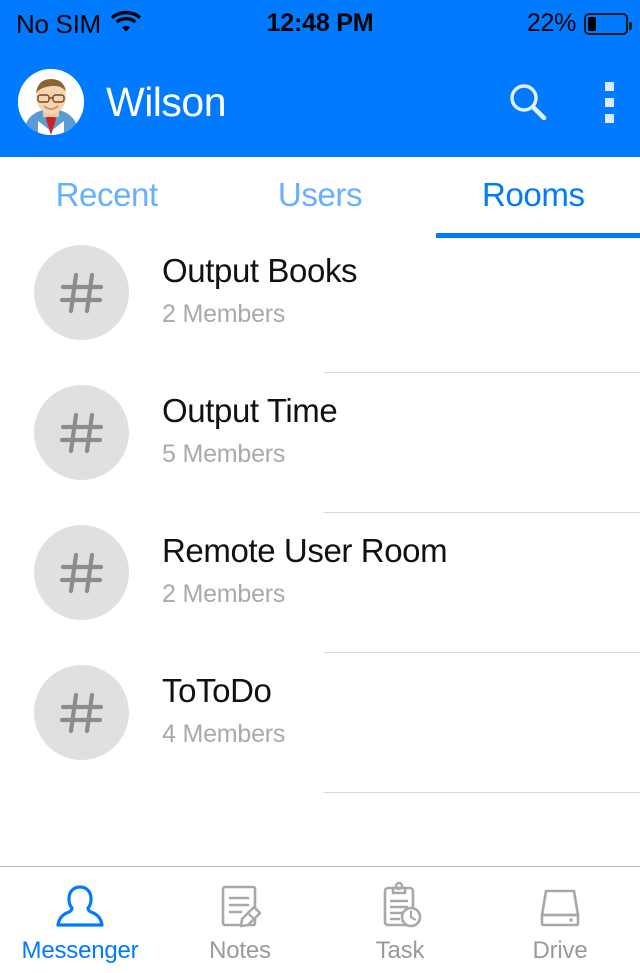  Describe the element at coordinates (217, 690) in the screenshot. I see `room-name: ToToDo` at that location.